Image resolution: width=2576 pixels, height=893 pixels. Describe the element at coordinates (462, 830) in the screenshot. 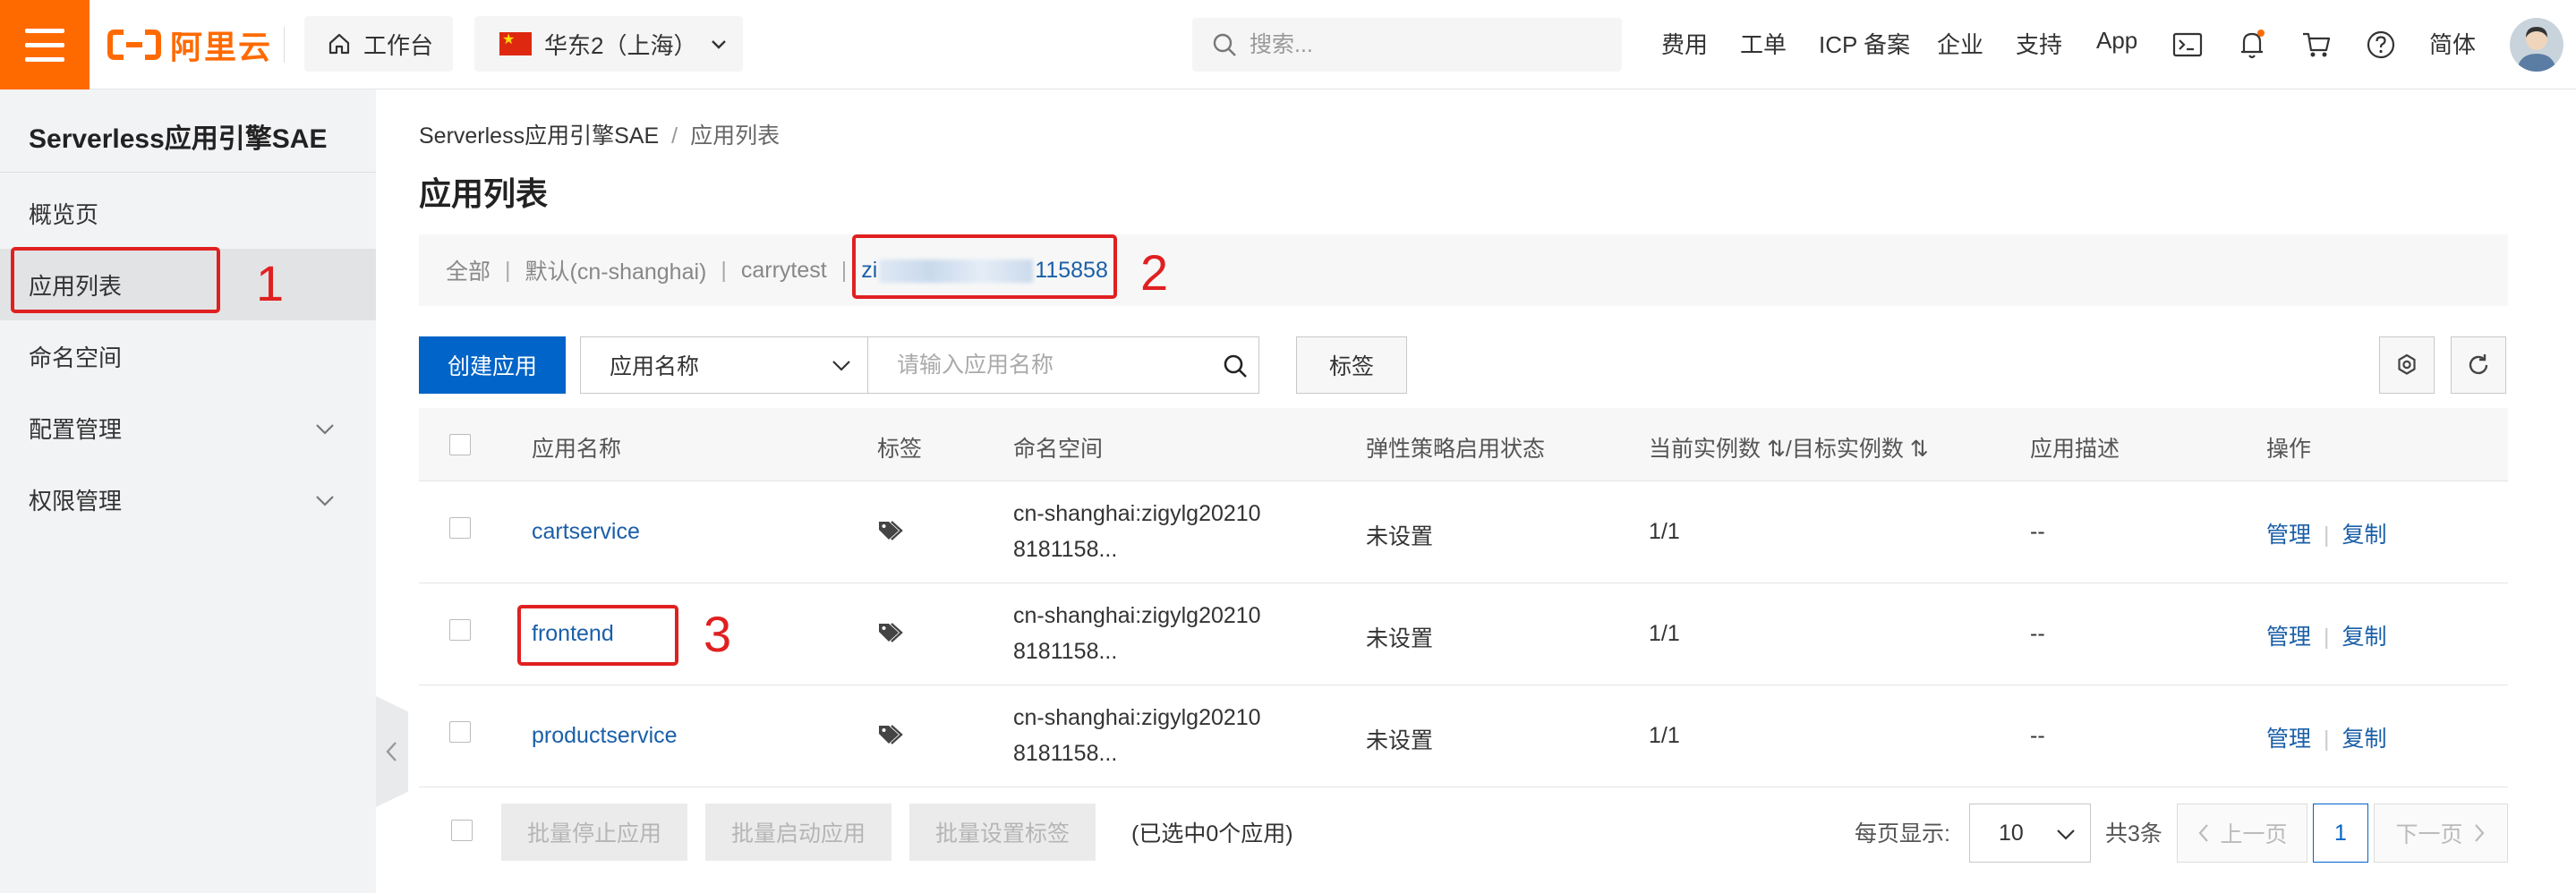

I see `footer-select-all-checkbox` at that location.